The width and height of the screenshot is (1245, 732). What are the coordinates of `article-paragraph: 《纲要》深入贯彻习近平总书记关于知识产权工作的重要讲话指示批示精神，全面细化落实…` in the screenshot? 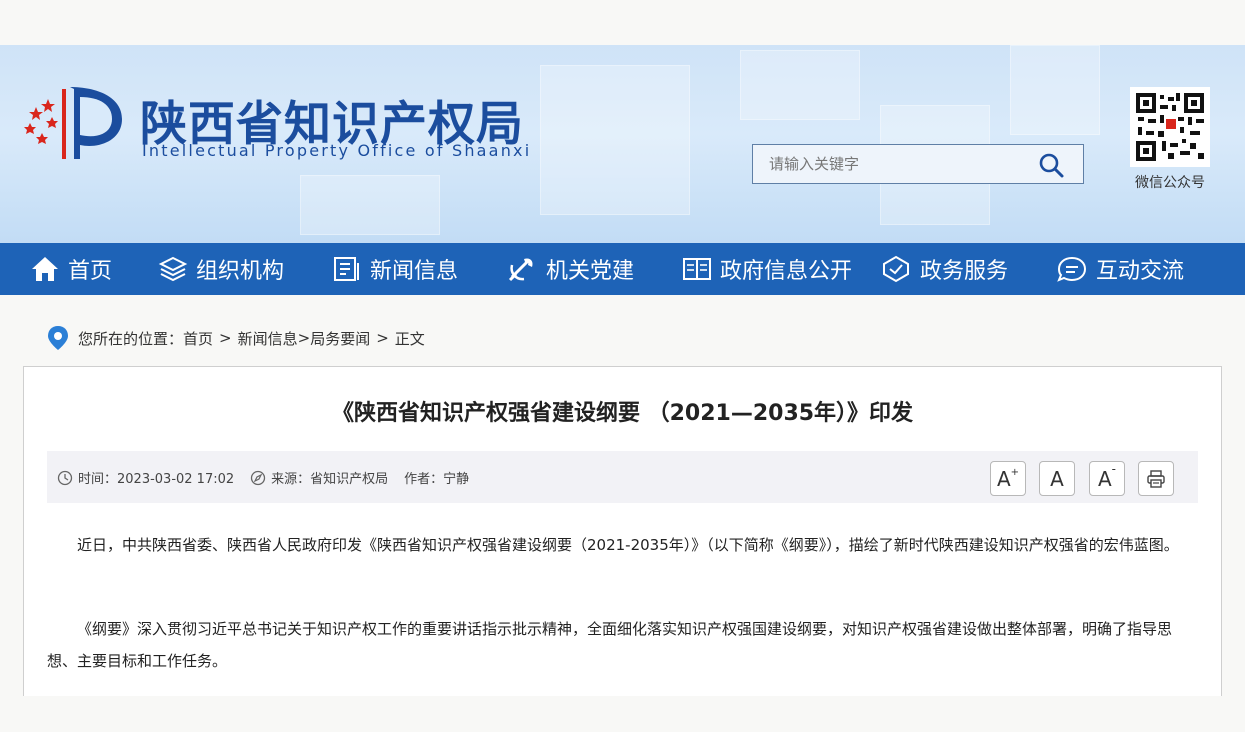 It's located at (610, 645).